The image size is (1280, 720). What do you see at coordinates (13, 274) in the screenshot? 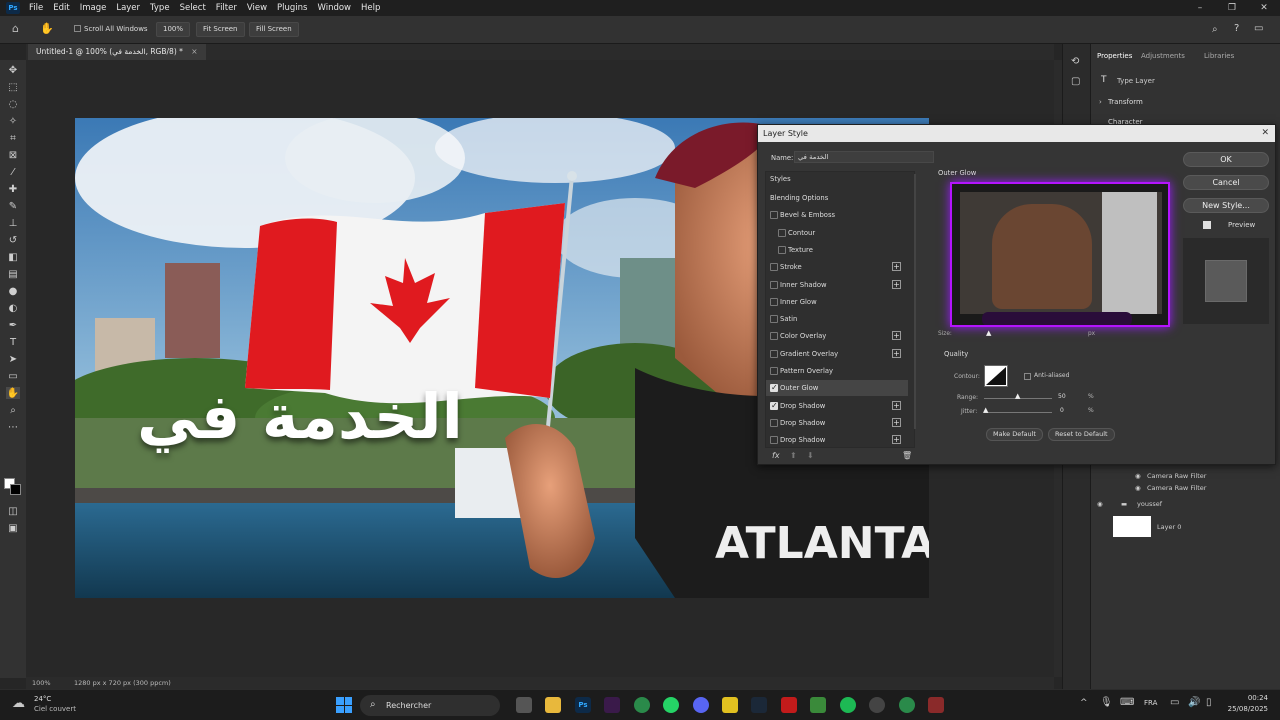
I see `gradient-tool-icon: ▤` at bounding box center [13, 274].